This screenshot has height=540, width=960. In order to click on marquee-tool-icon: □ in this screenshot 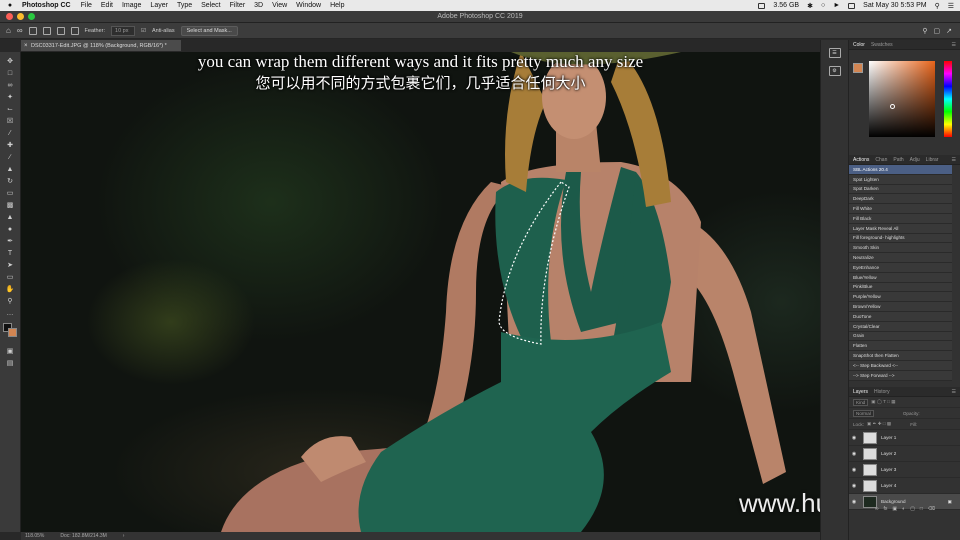, I will do `click(10, 73)`.